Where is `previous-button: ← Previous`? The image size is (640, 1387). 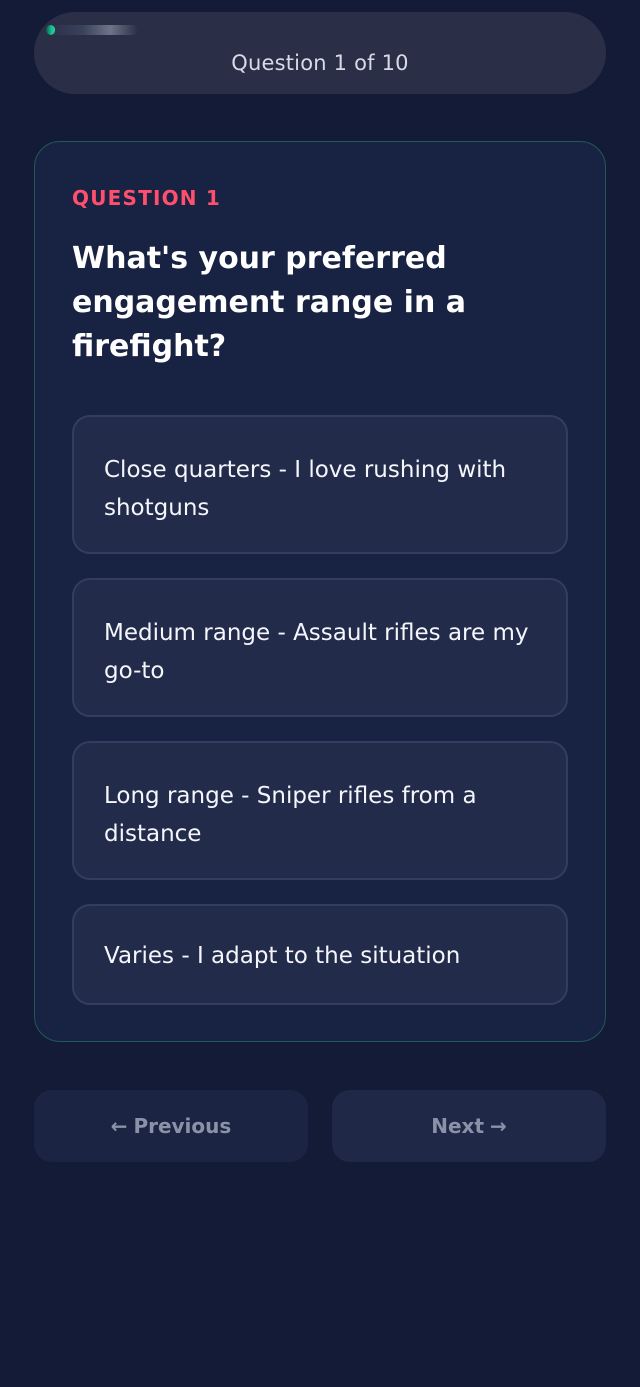
previous-button: ← Previous is located at coordinates (171, 1126).